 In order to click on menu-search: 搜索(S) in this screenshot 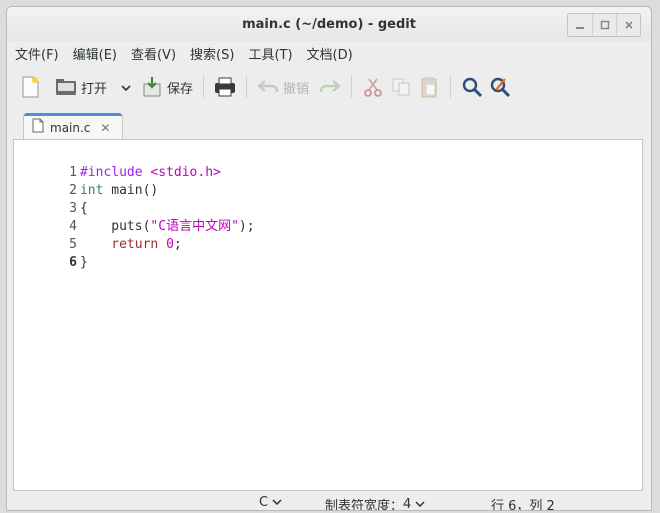, I will do `click(212, 53)`.